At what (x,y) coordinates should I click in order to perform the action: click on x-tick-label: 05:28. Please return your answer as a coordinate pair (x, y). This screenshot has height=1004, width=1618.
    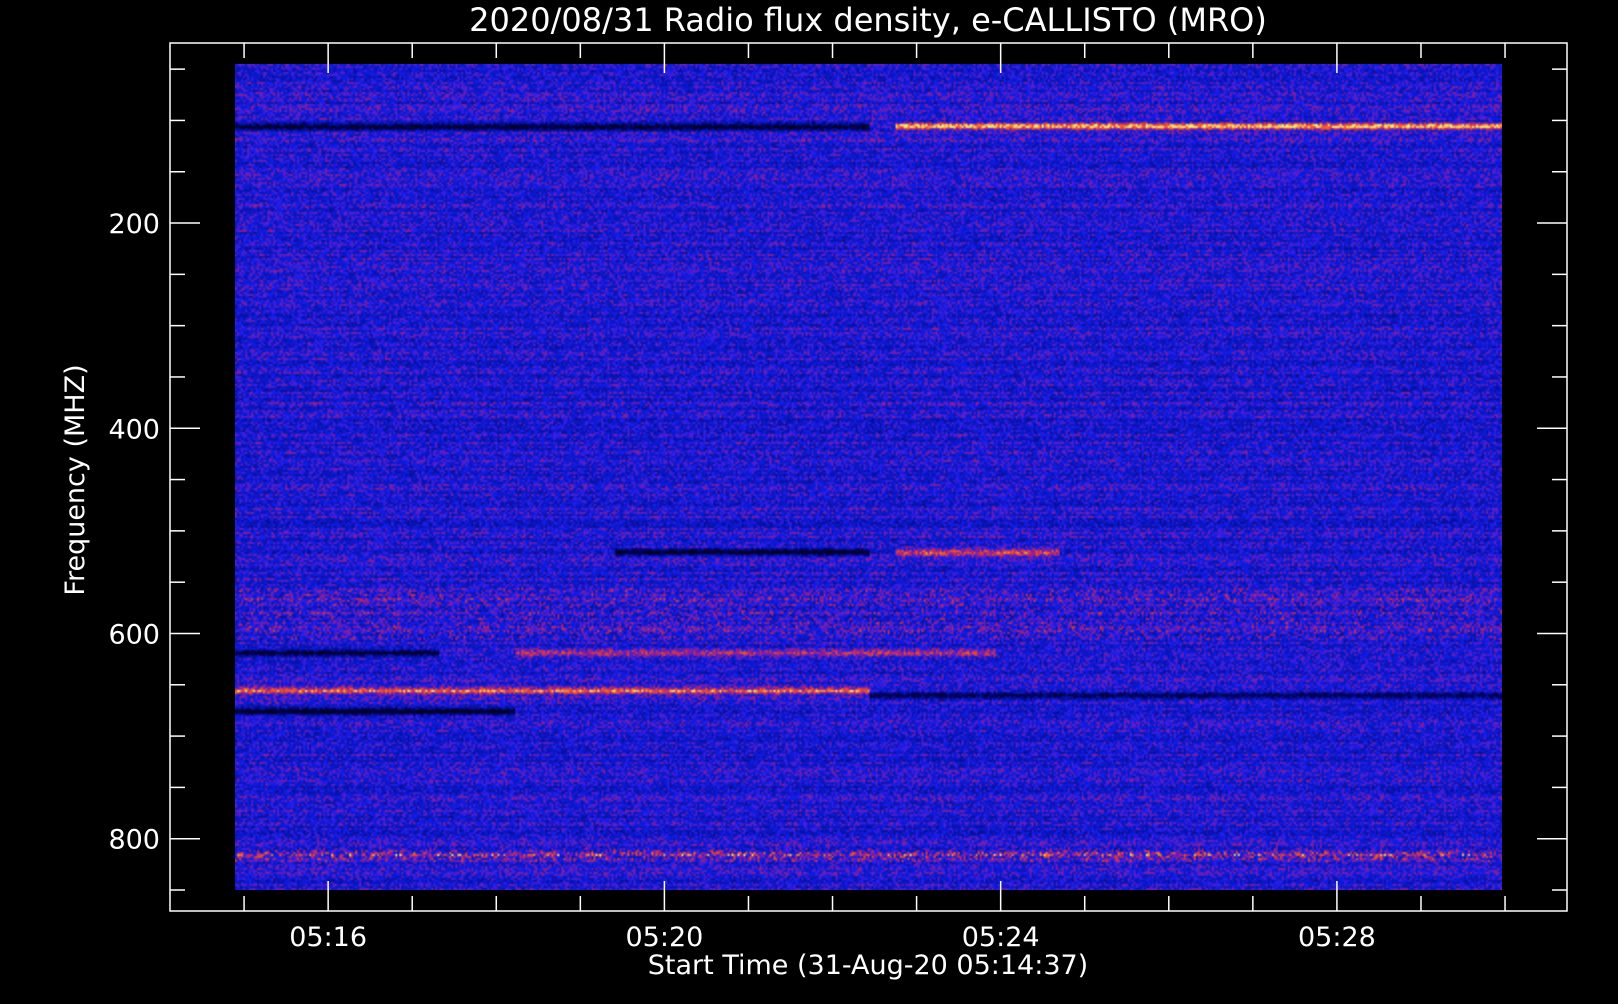
    Looking at the image, I should click on (1337, 937).